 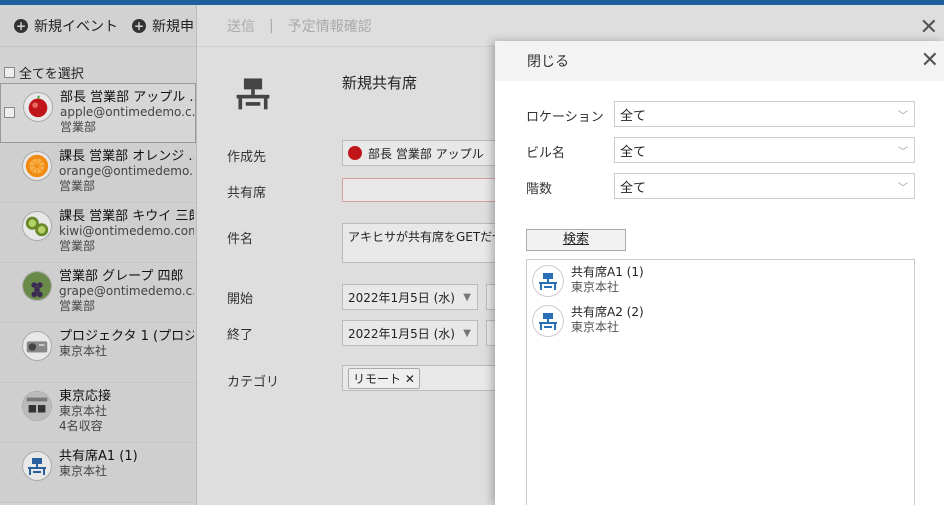 What do you see at coordinates (764, 186) in the screenshot?
I see `floor-select: 全て ﹀` at bounding box center [764, 186].